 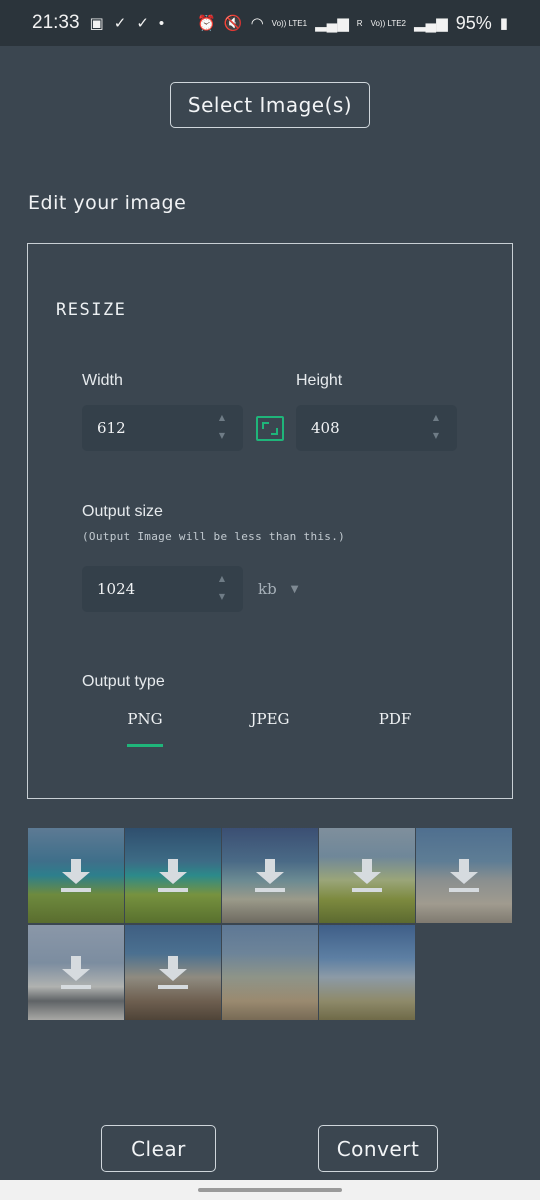 What do you see at coordinates (116, 589) in the screenshot?
I see `output-size-value: 1024` at bounding box center [116, 589].